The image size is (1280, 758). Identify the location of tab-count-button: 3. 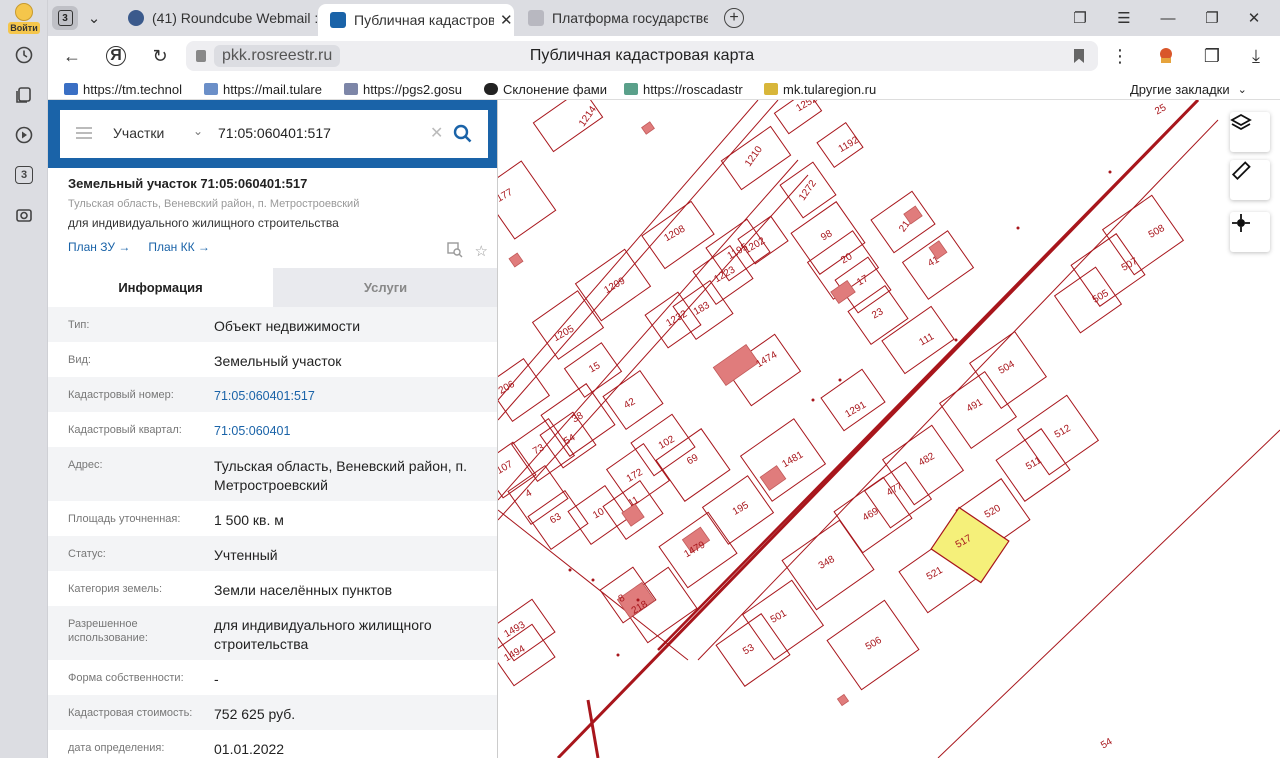
(65, 18).